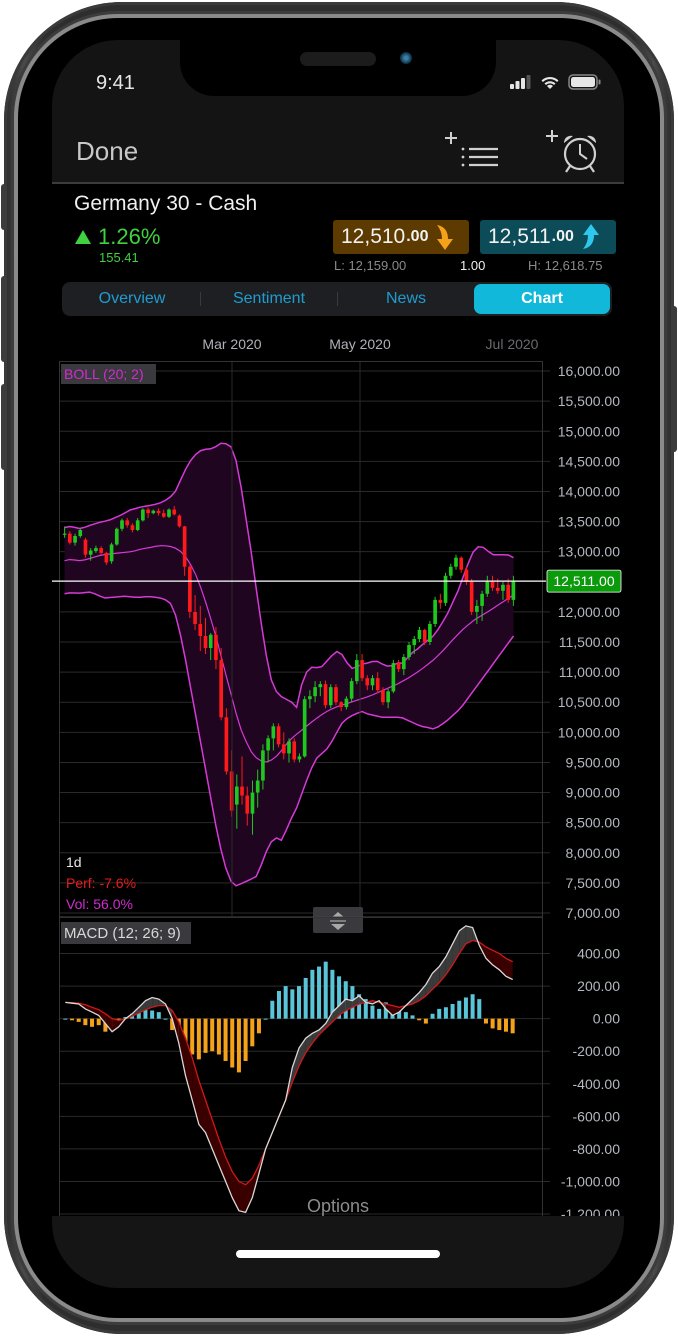 The image size is (678, 1336). Describe the element at coordinates (562, 236) in the screenshot. I see `buy-price-decimals: .00` at that location.